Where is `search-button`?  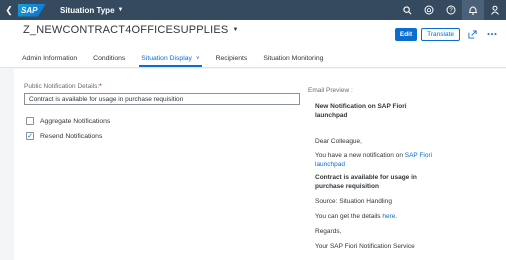 search-button is located at coordinates (407, 10).